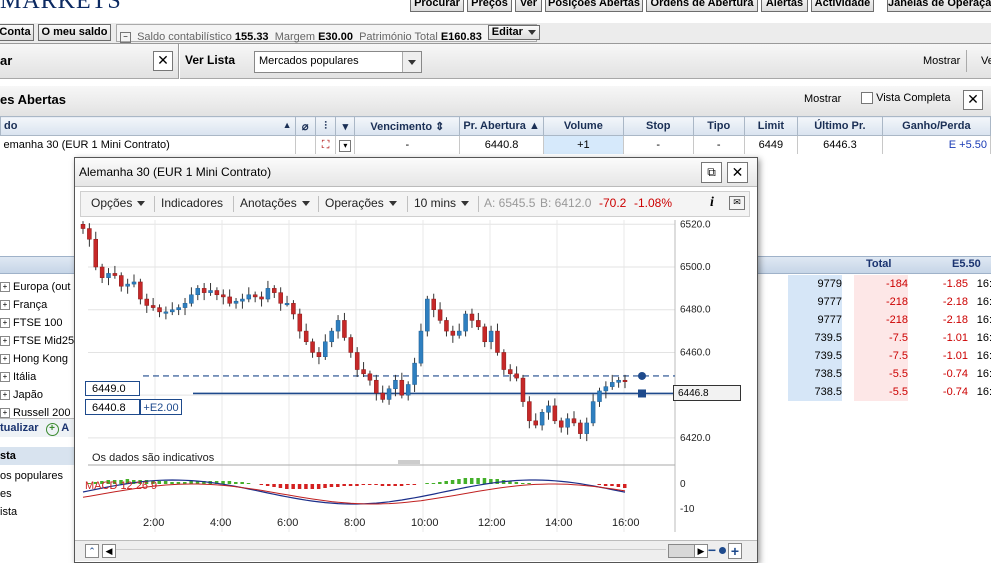 This screenshot has width=991, height=563. What do you see at coordinates (784, 6) in the screenshot?
I see `nav-alertas: Alertas` at bounding box center [784, 6].